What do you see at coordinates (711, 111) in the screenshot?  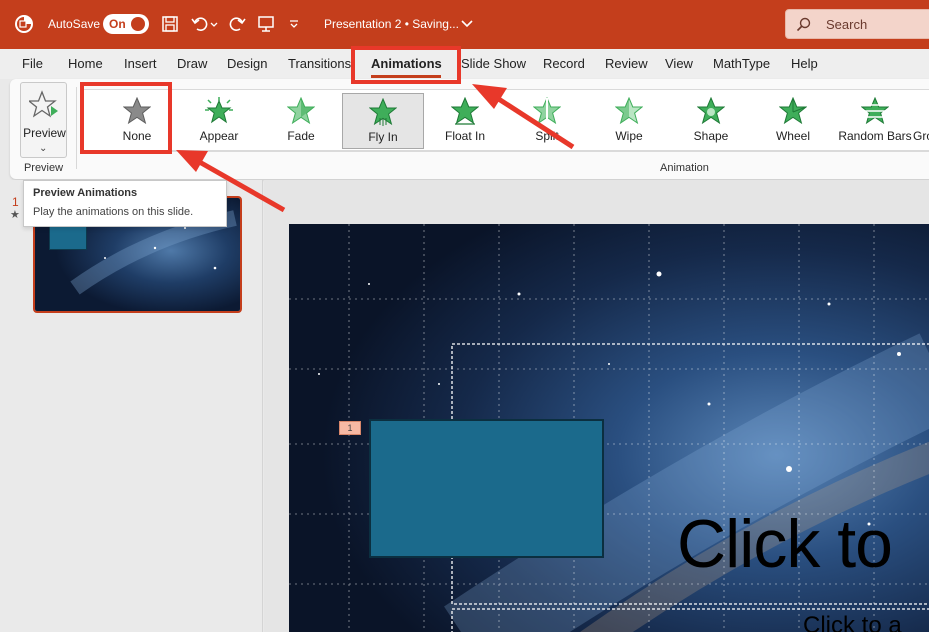 I see `star-shape-icon` at bounding box center [711, 111].